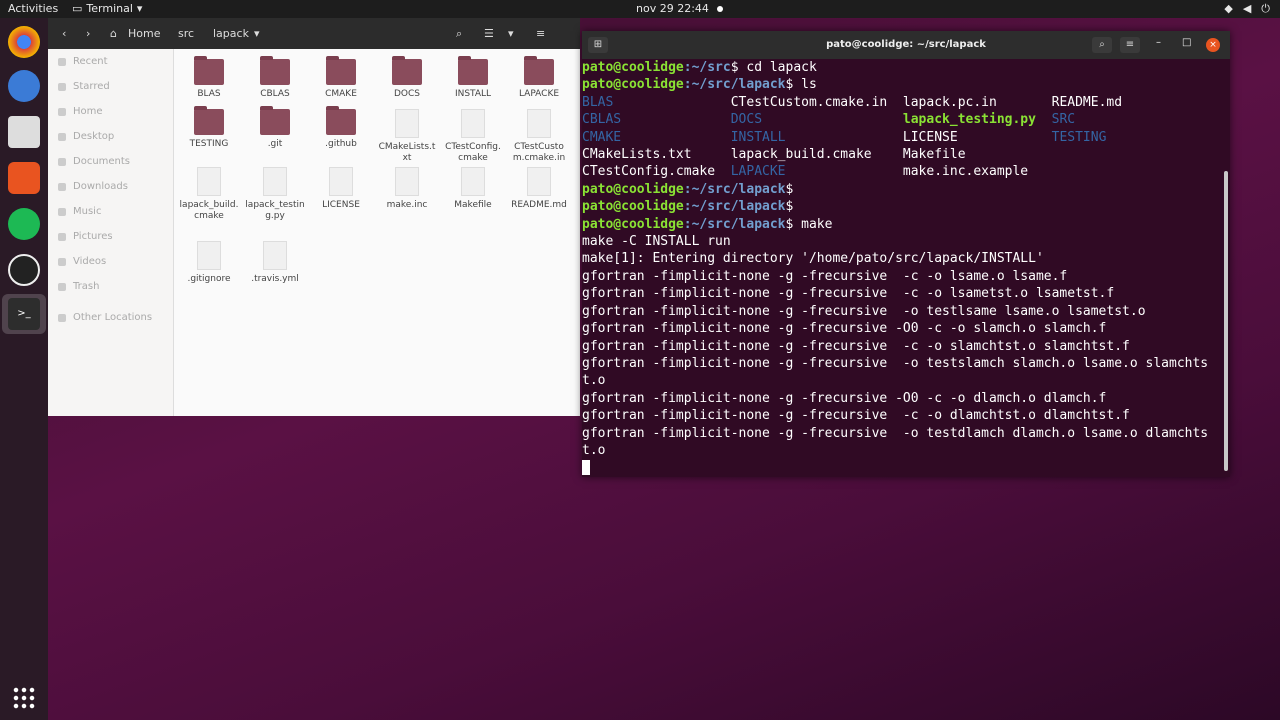 The image size is (1280, 720). Describe the element at coordinates (341, 186) in the screenshot. I see `file-item: LICENSE` at that location.